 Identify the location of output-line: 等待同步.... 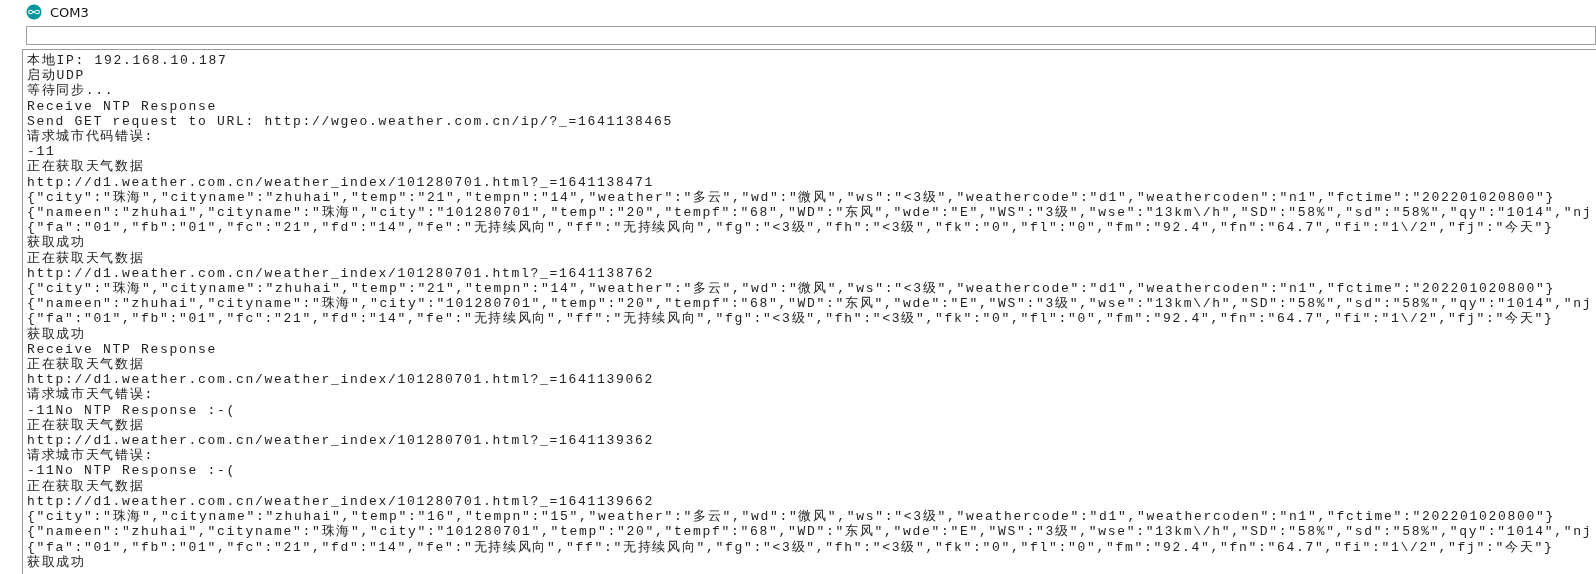
(71, 91).